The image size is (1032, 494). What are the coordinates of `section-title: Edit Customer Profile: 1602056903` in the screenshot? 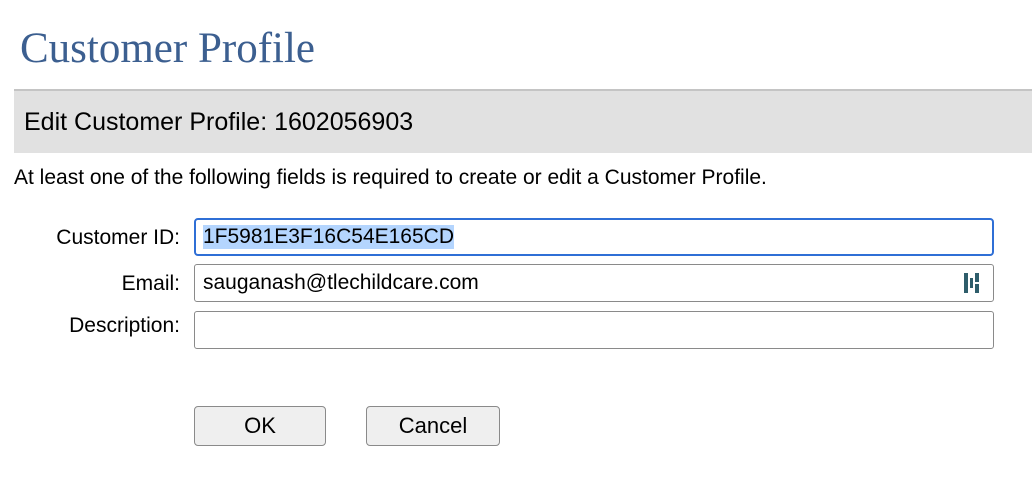 It's located at (219, 122).